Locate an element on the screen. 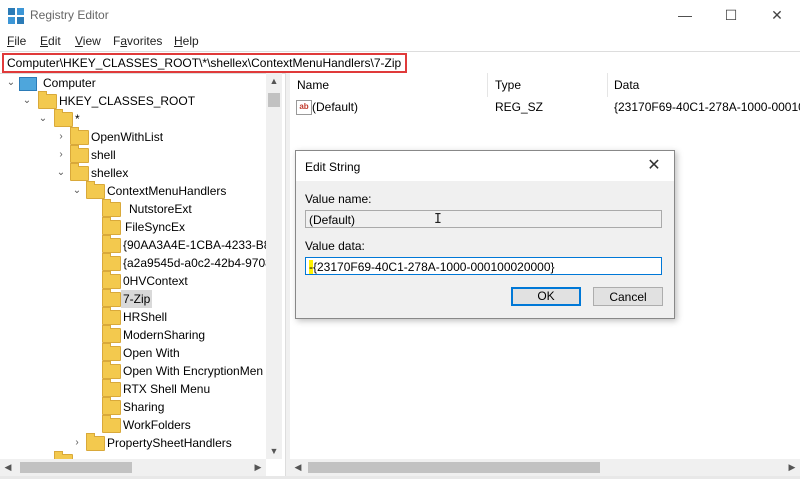 Image resolution: width=800 pixels, height=479 pixels. value-name-text: (Default) is located at coordinates (332, 220).